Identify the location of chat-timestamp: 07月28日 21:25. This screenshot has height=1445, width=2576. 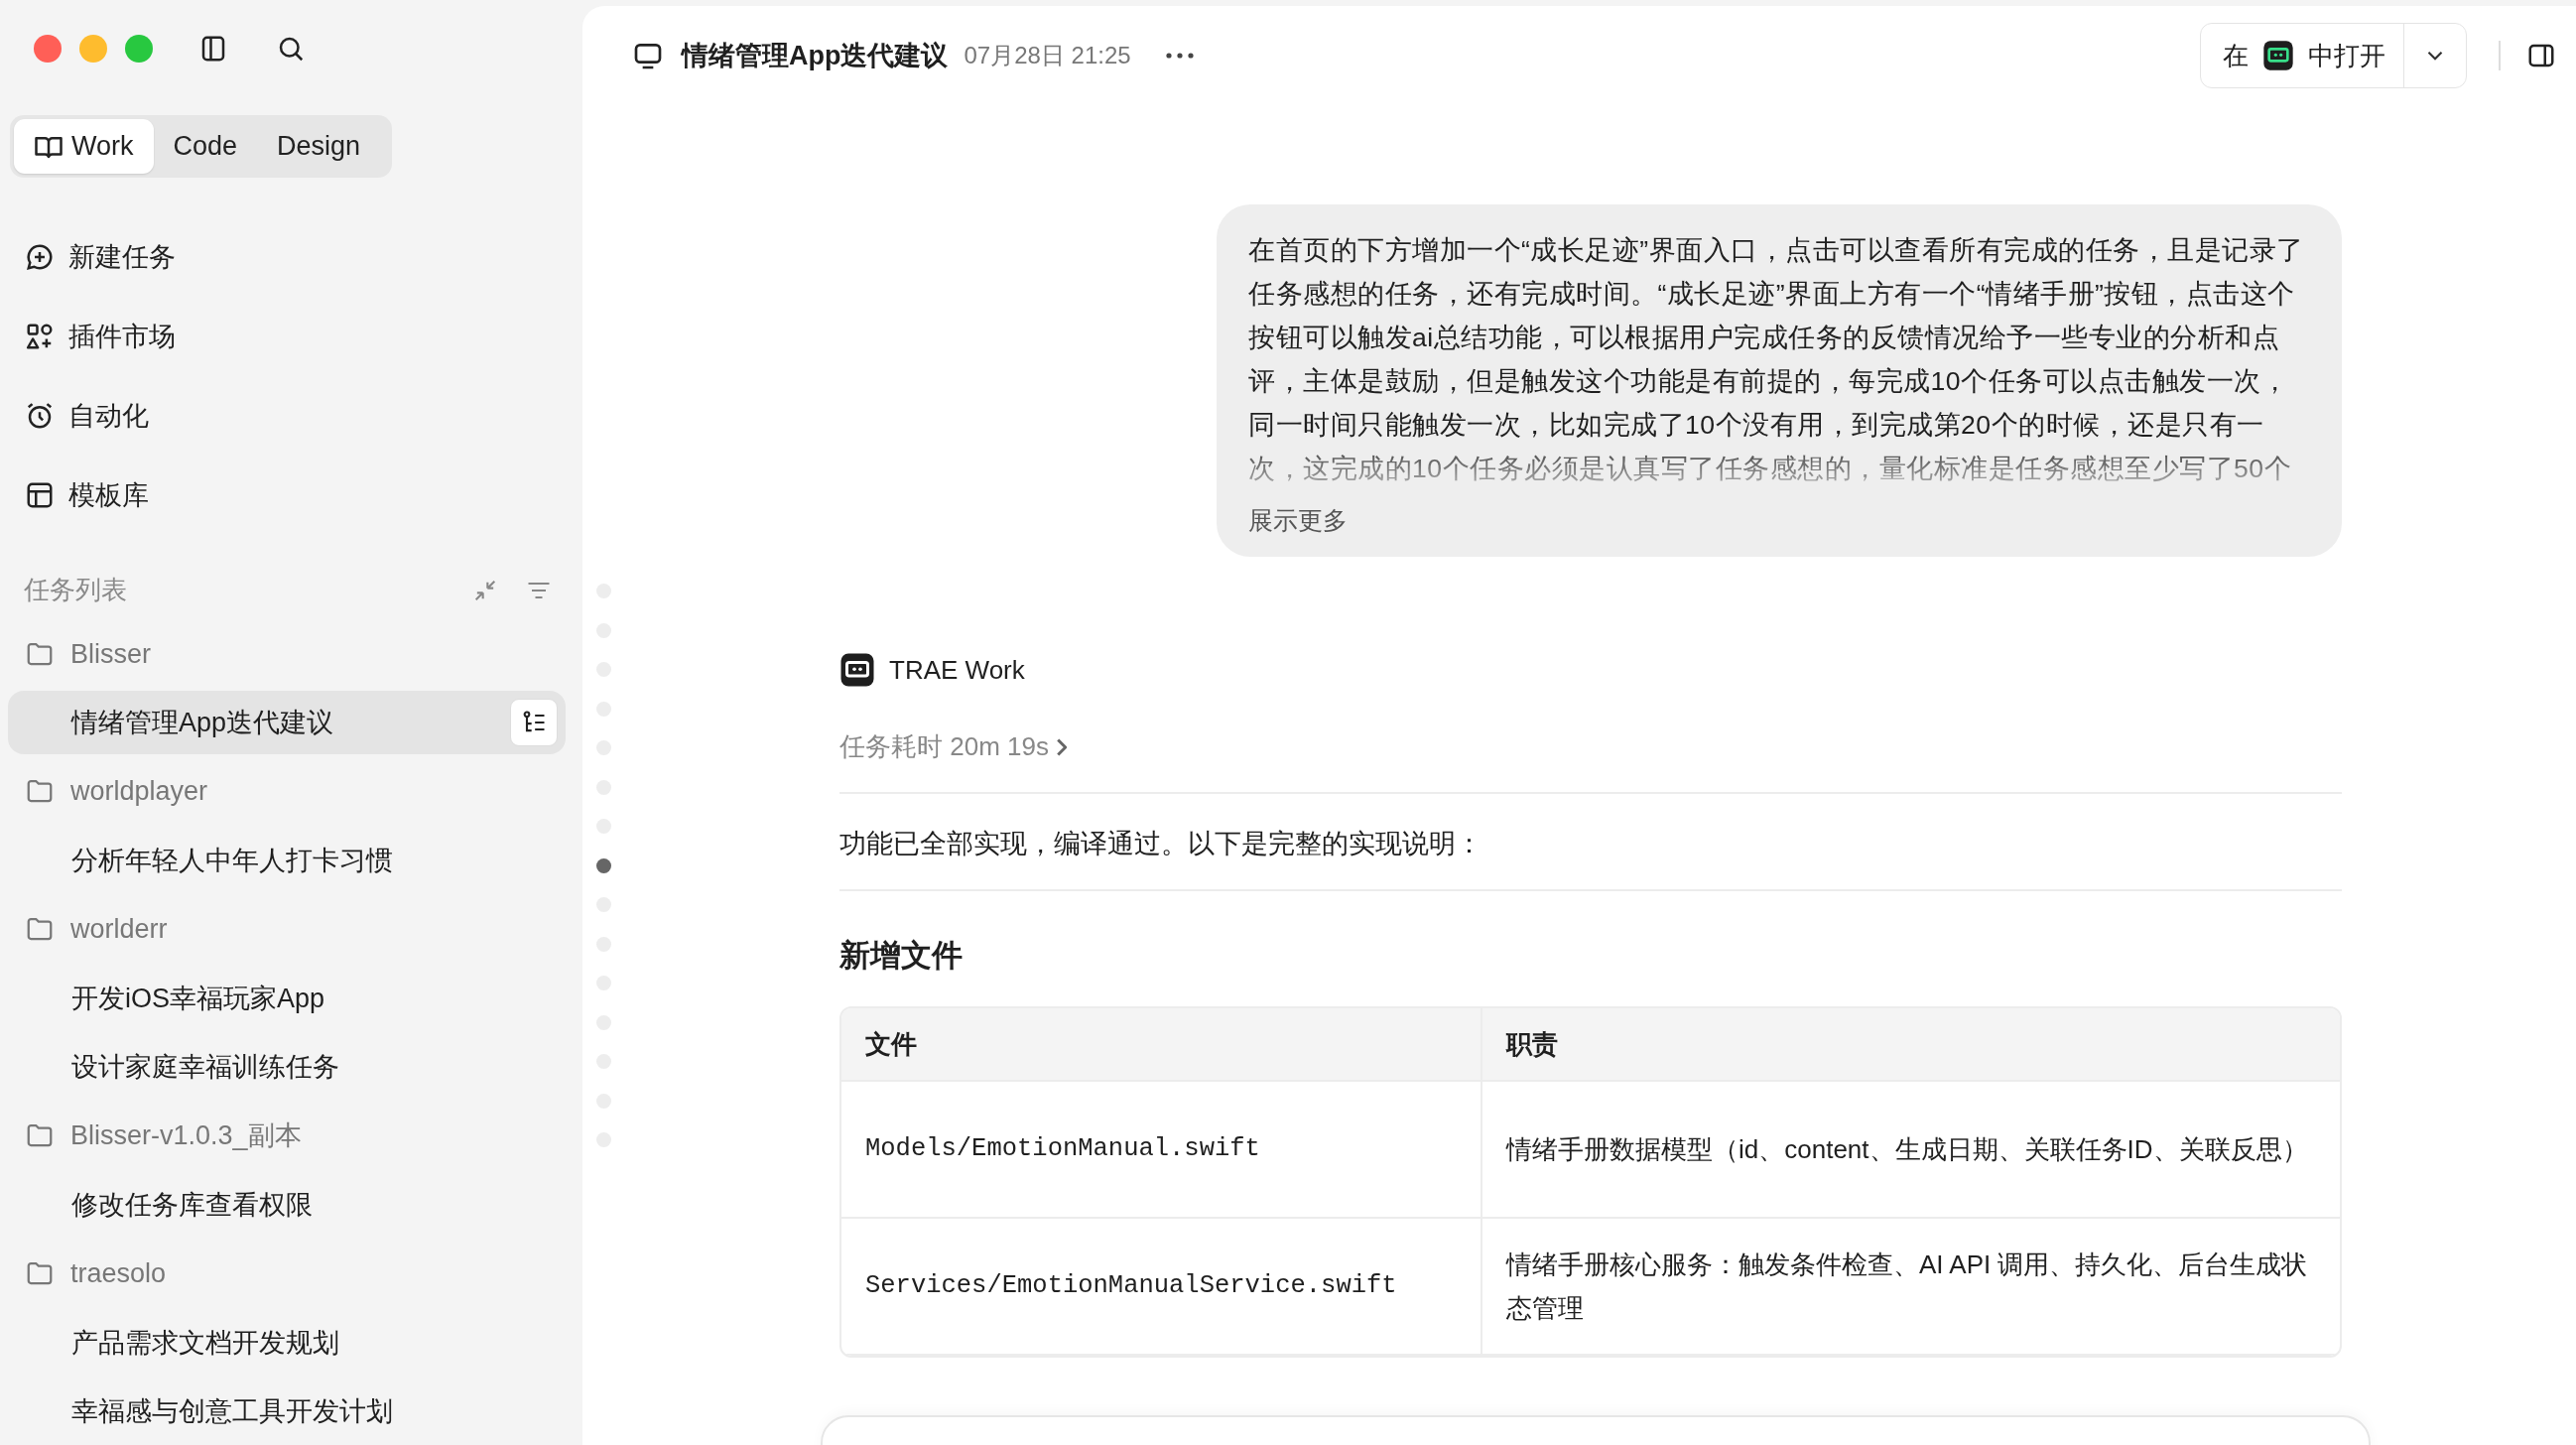
(1047, 55).